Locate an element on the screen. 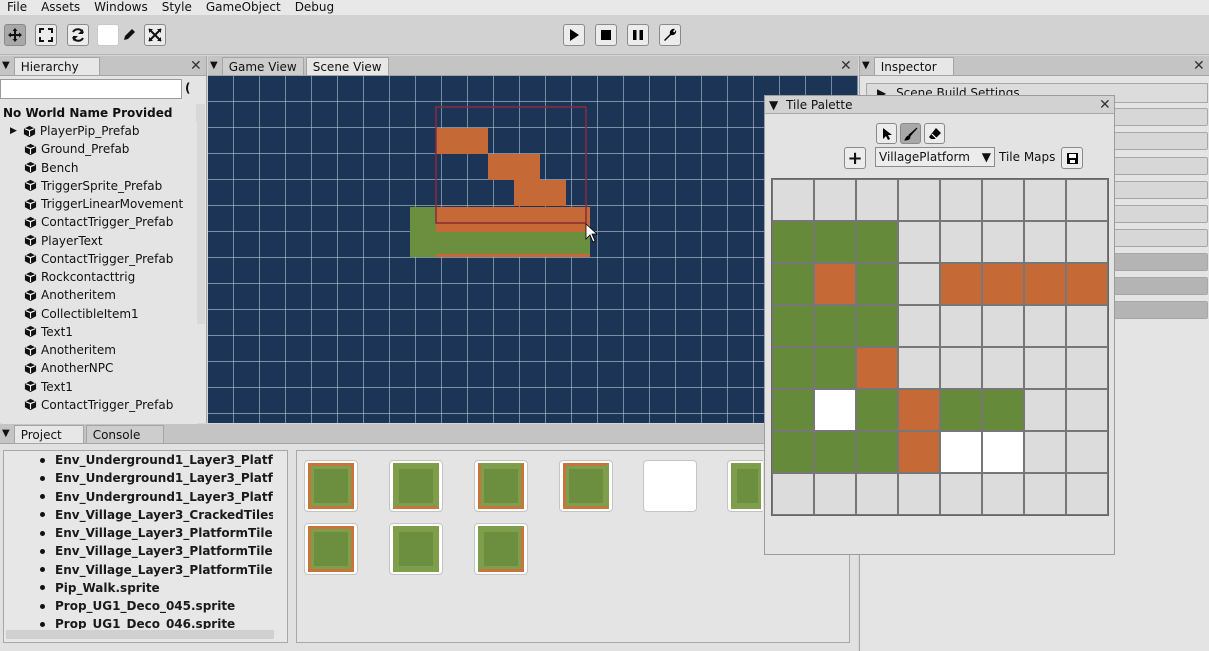 The width and height of the screenshot is (1209, 651). tile-palette-grid is located at coordinates (940, 347).